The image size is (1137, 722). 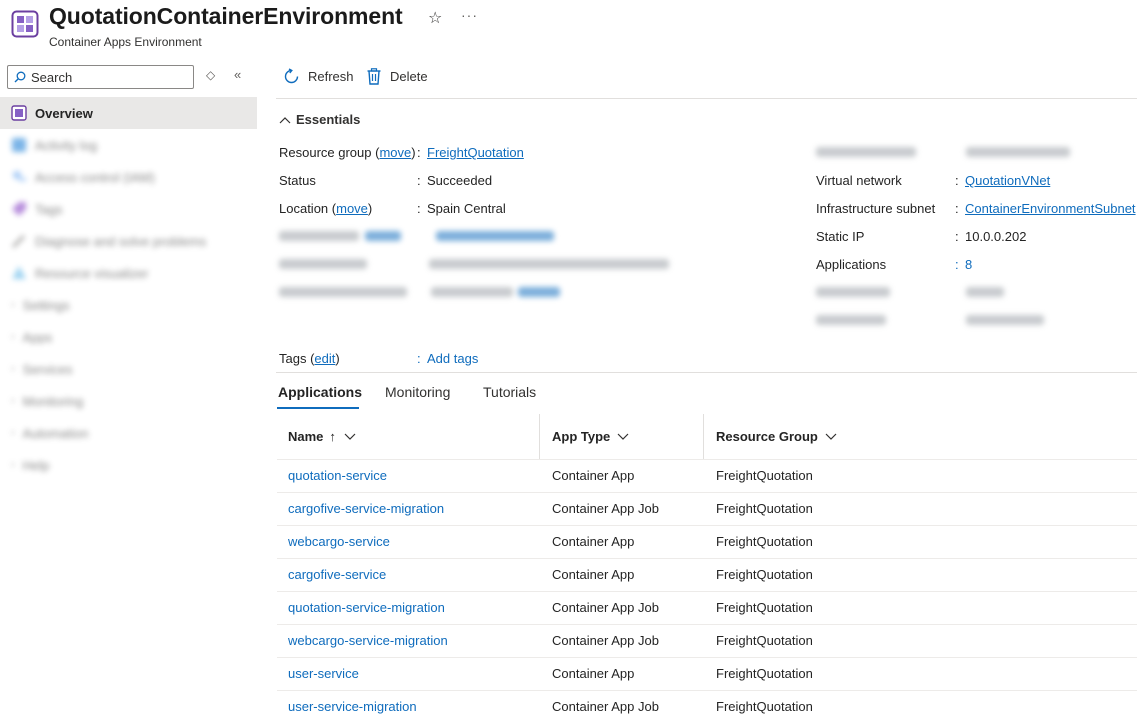 What do you see at coordinates (840, 236) in the screenshot?
I see `static-ip-label: Static IP` at bounding box center [840, 236].